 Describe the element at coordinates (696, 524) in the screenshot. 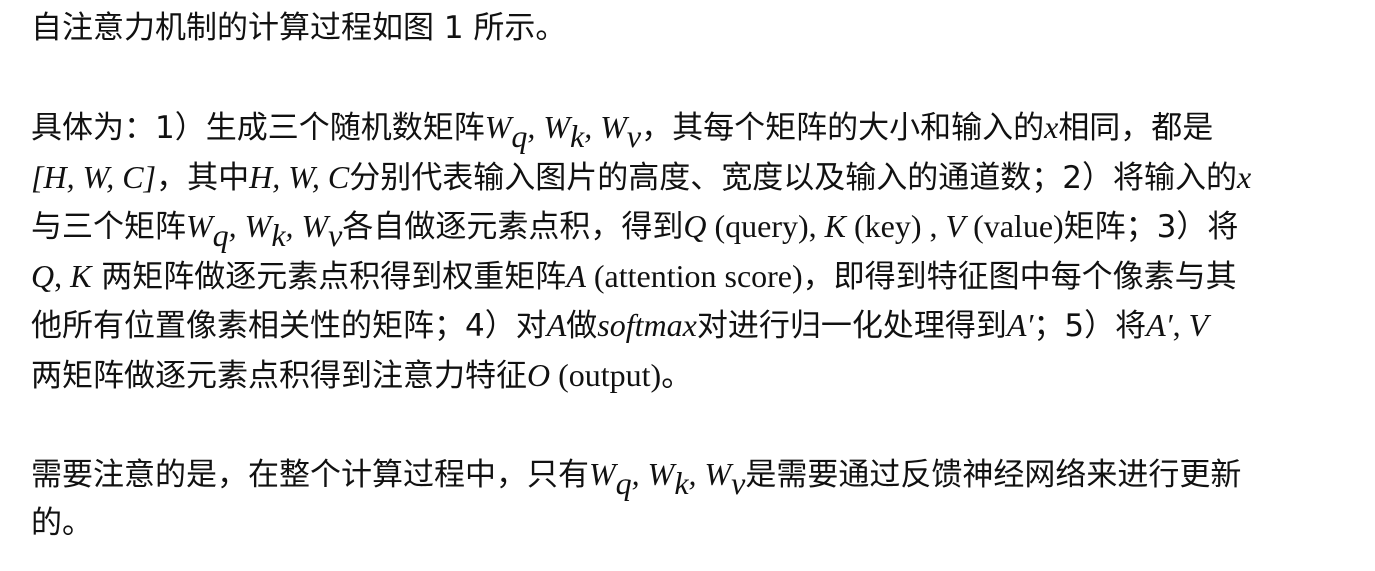

I see `text-line: 的。` at that location.